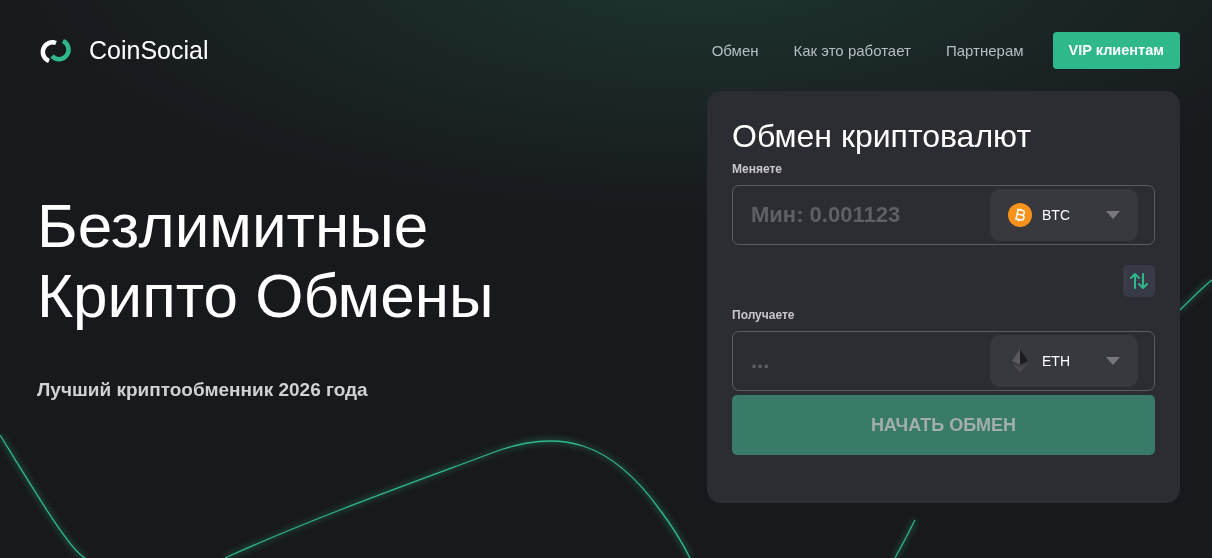 The height and width of the screenshot is (558, 1212). What do you see at coordinates (265, 261) in the screenshot?
I see `hero-title: Безлимитные Крипто Обмены` at bounding box center [265, 261].